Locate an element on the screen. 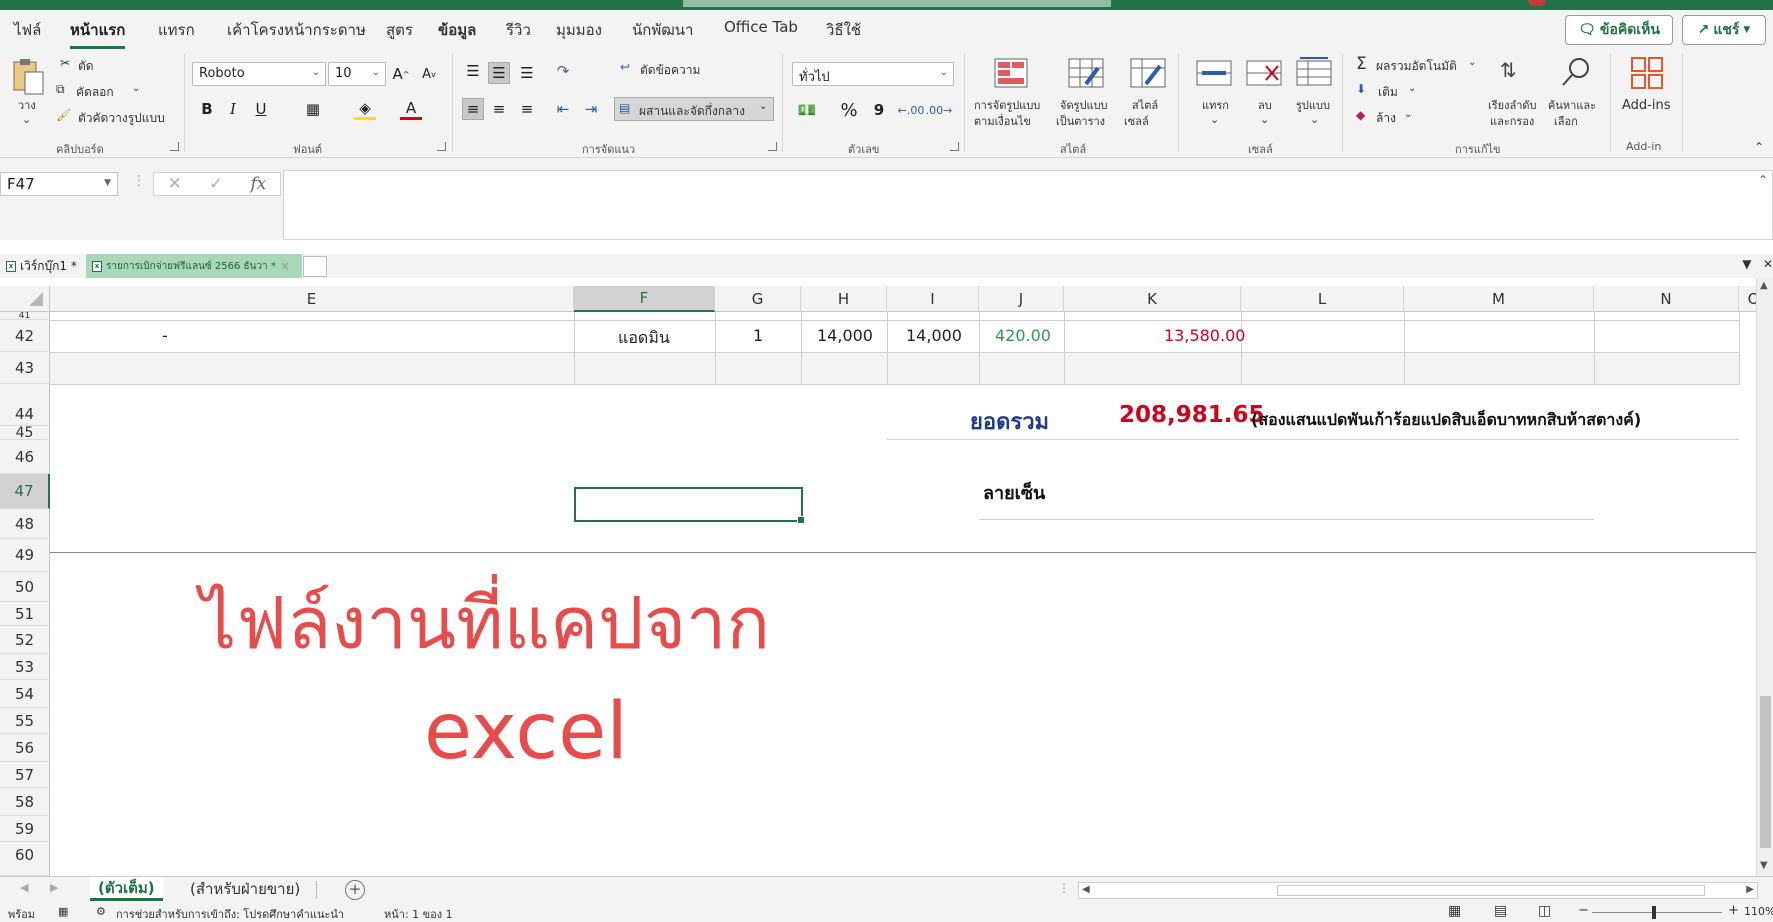  format-cells-button: รูปแบบ ⌄ is located at coordinates (1314, 95).